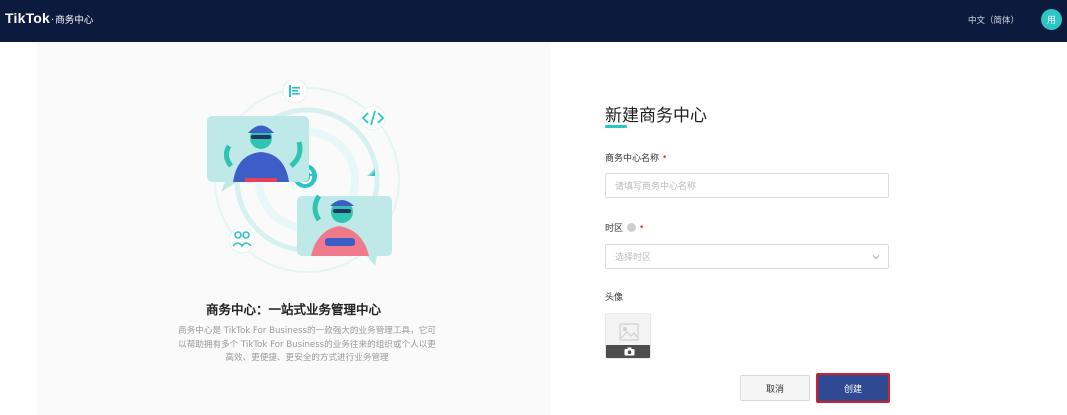 Image resolution: width=1067 pixels, height=415 pixels. I want to click on cancel-button: 取消, so click(775, 388).